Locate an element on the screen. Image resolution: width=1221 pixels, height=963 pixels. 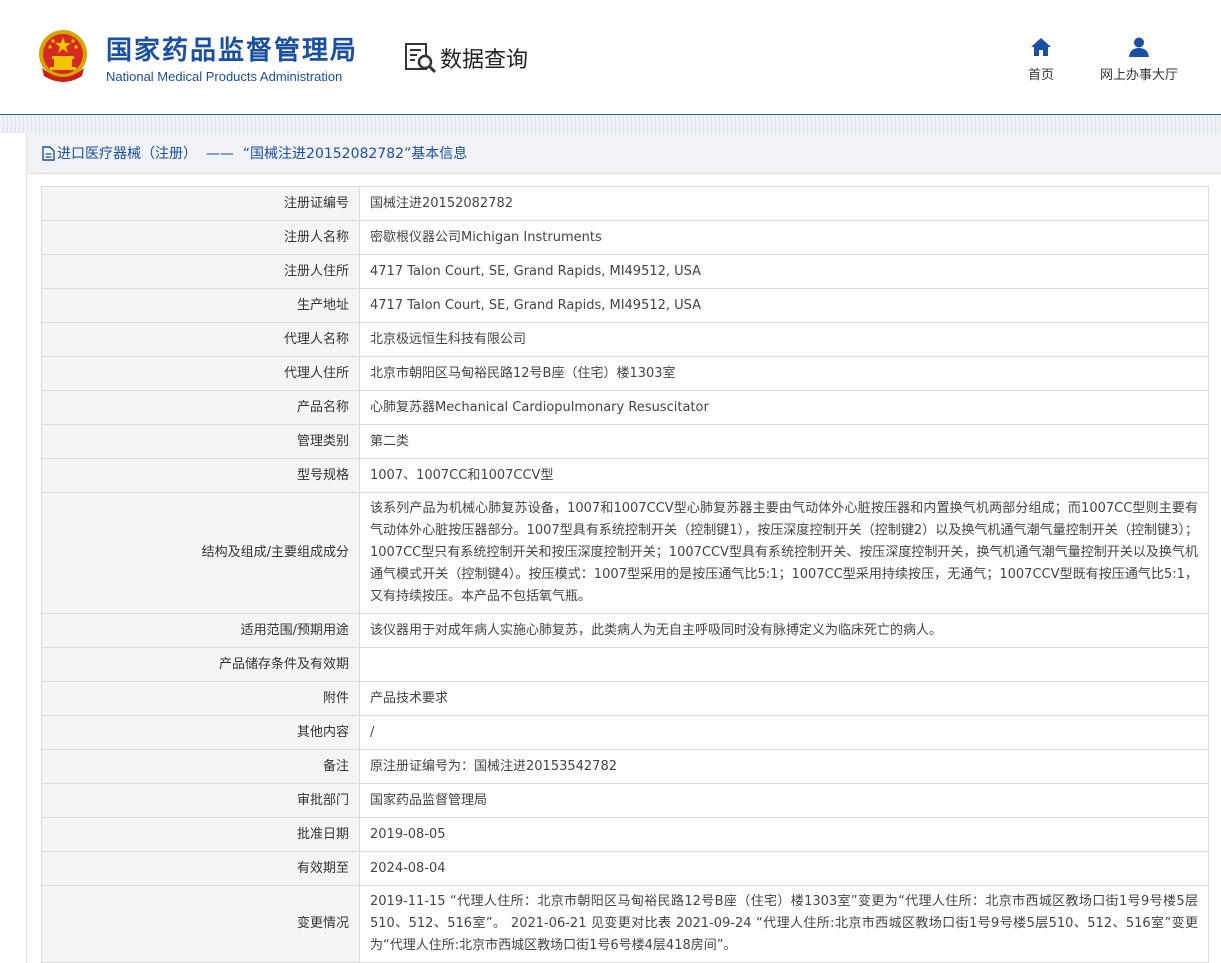
table-row: 产品储存条件及有效期 is located at coordinates (625, 664).